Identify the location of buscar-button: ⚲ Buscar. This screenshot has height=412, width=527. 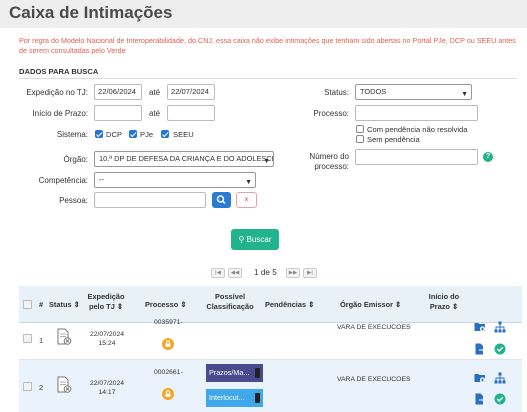
(255, 239).